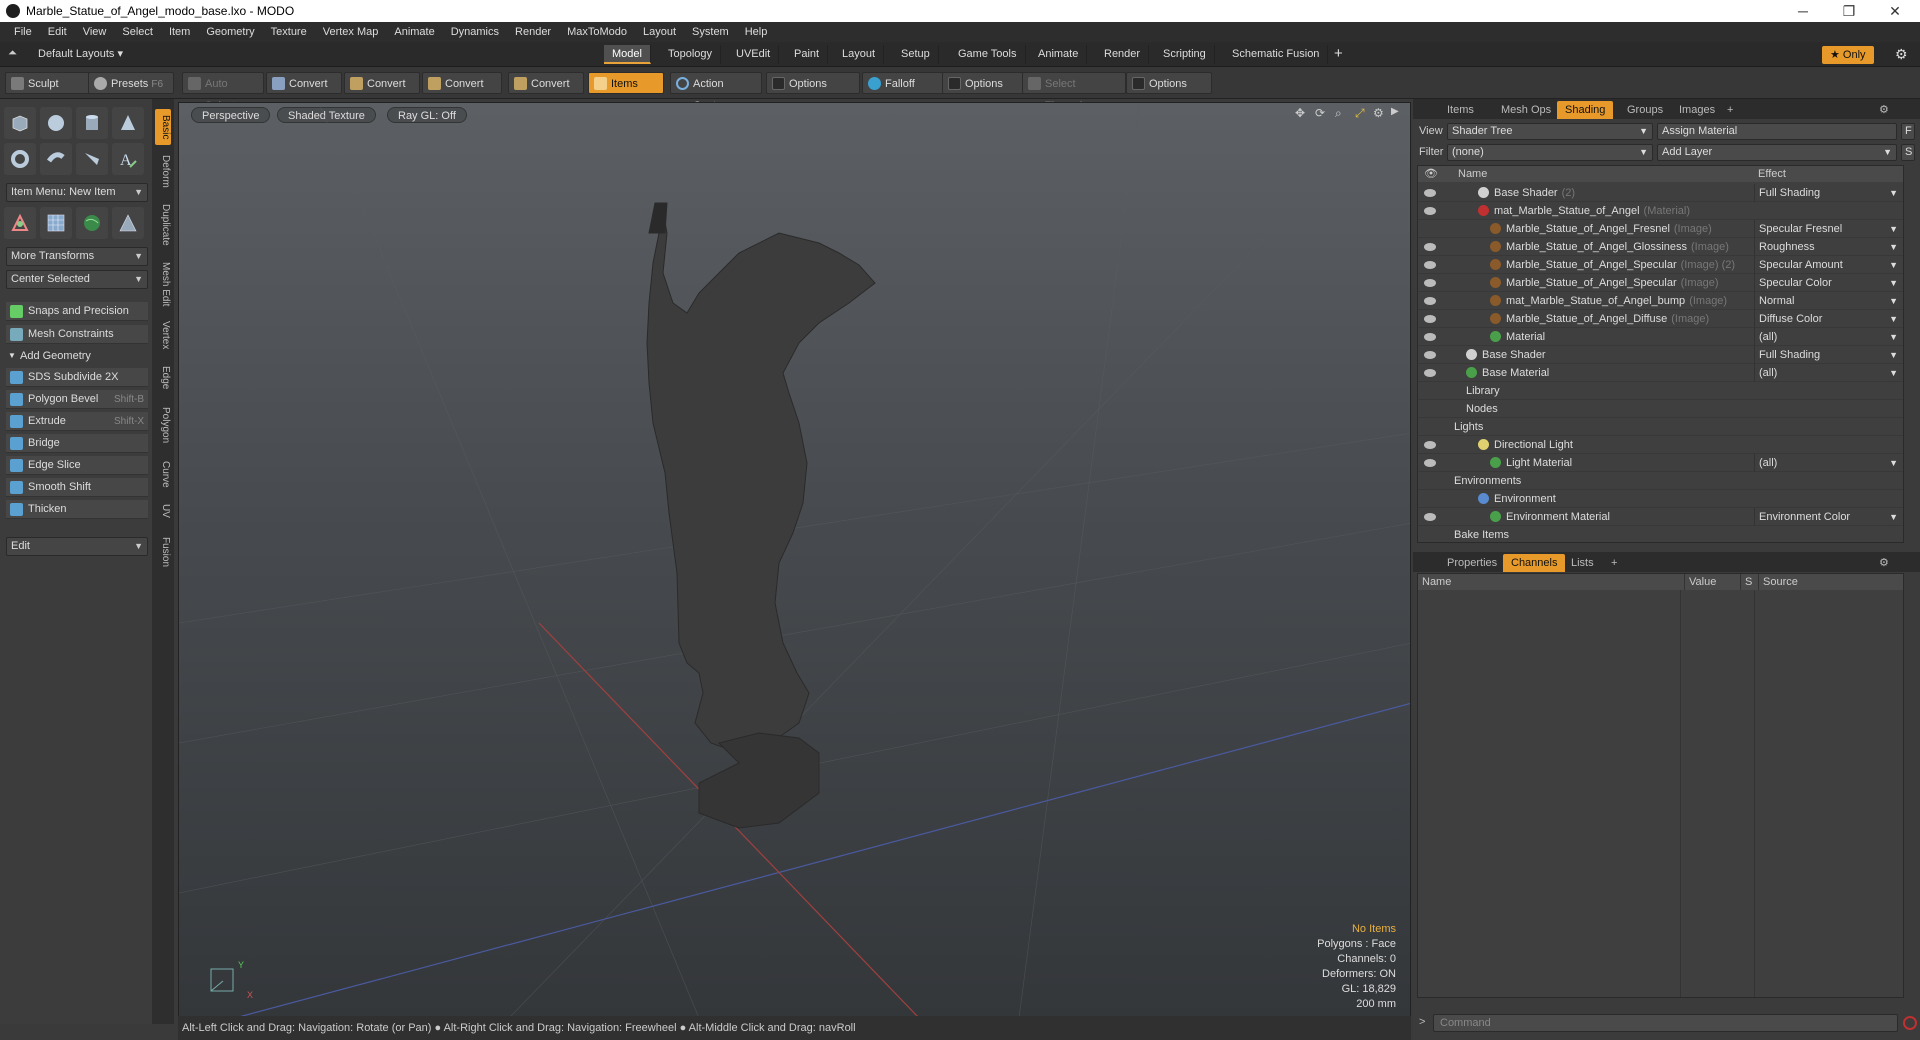 This screenshot has width=1920, height=1040. What do you see at coordinates (1908, 131) in the screenshot?
I see `f-button: F` at bounding box center [1908, 131].